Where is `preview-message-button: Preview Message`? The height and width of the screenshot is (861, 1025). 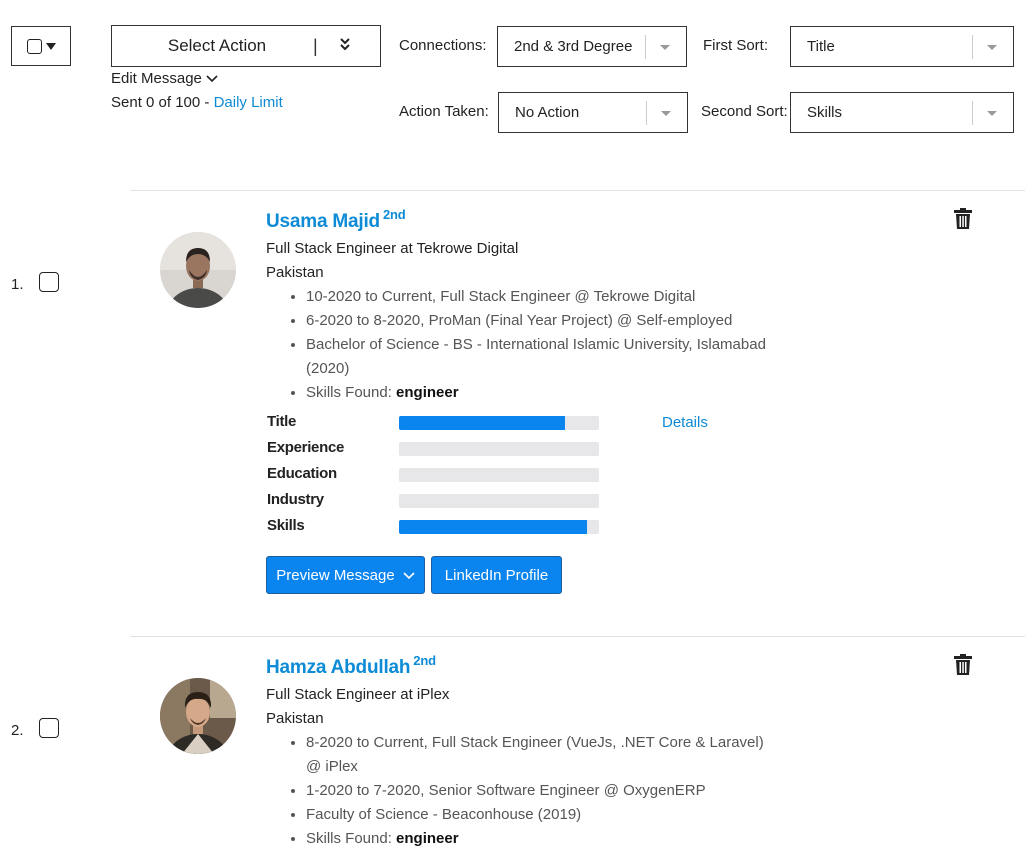
preview-message-button: Preview Message is located at coordinates (345, 575).